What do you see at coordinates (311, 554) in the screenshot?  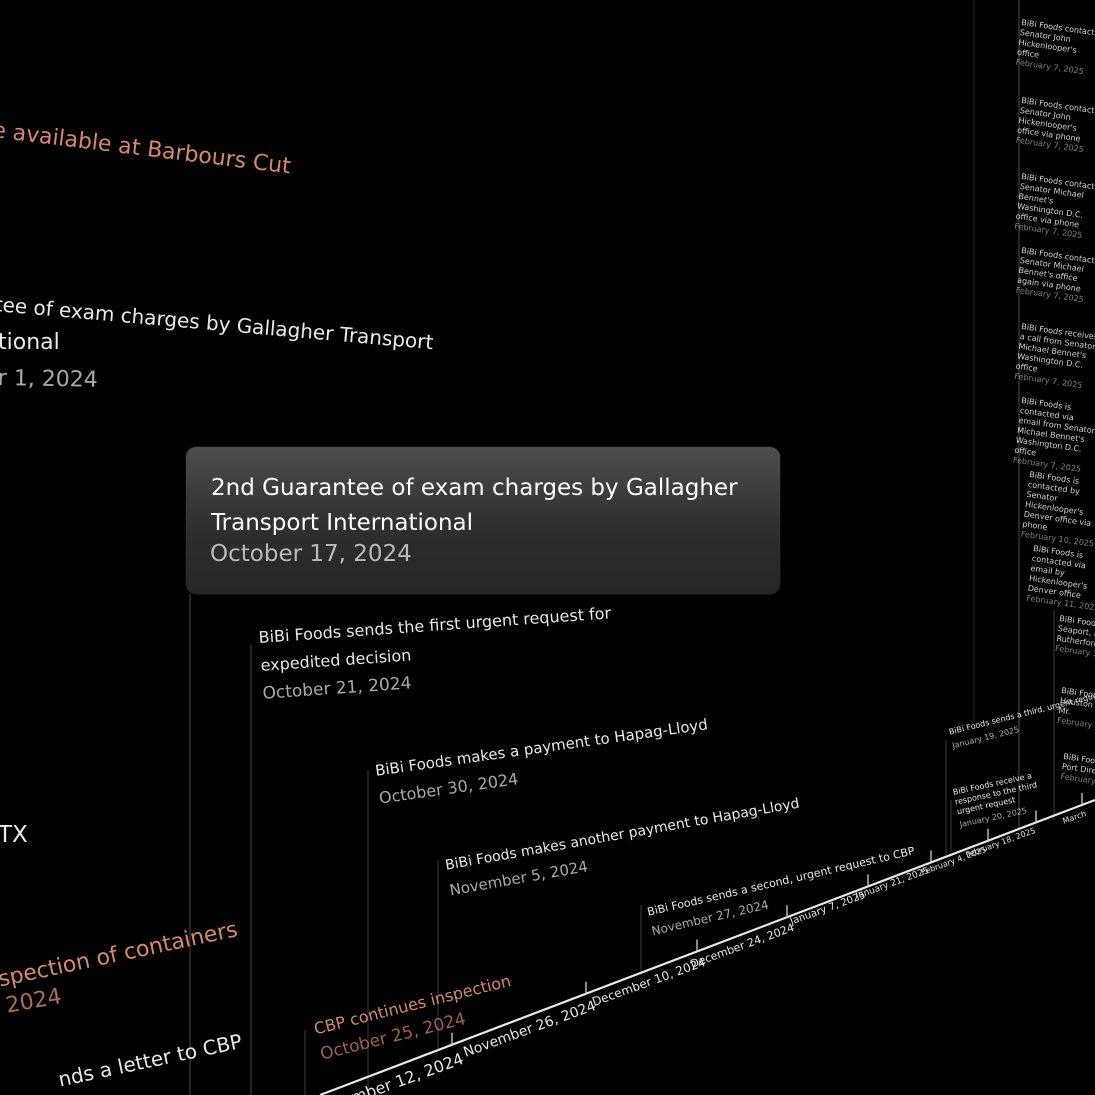 I see `tooltip-date: October 17, 2024` at bounding box center [311, 554].